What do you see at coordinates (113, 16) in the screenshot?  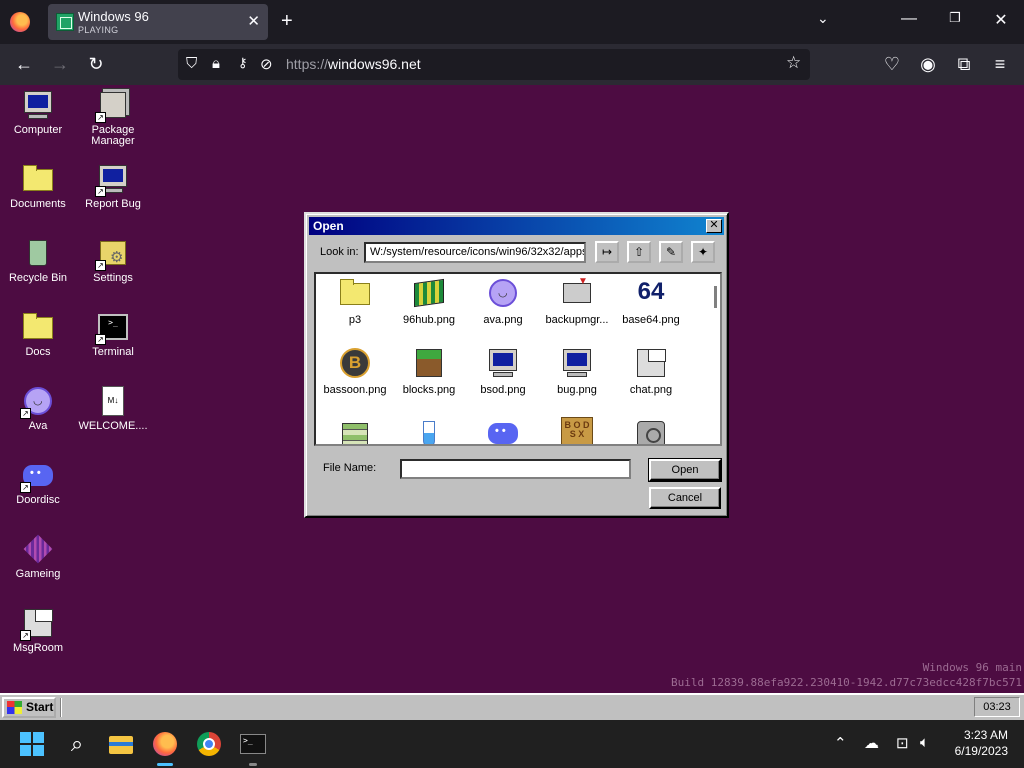 I see `tab-title: Windows 96` at bounding box center [113, 16].